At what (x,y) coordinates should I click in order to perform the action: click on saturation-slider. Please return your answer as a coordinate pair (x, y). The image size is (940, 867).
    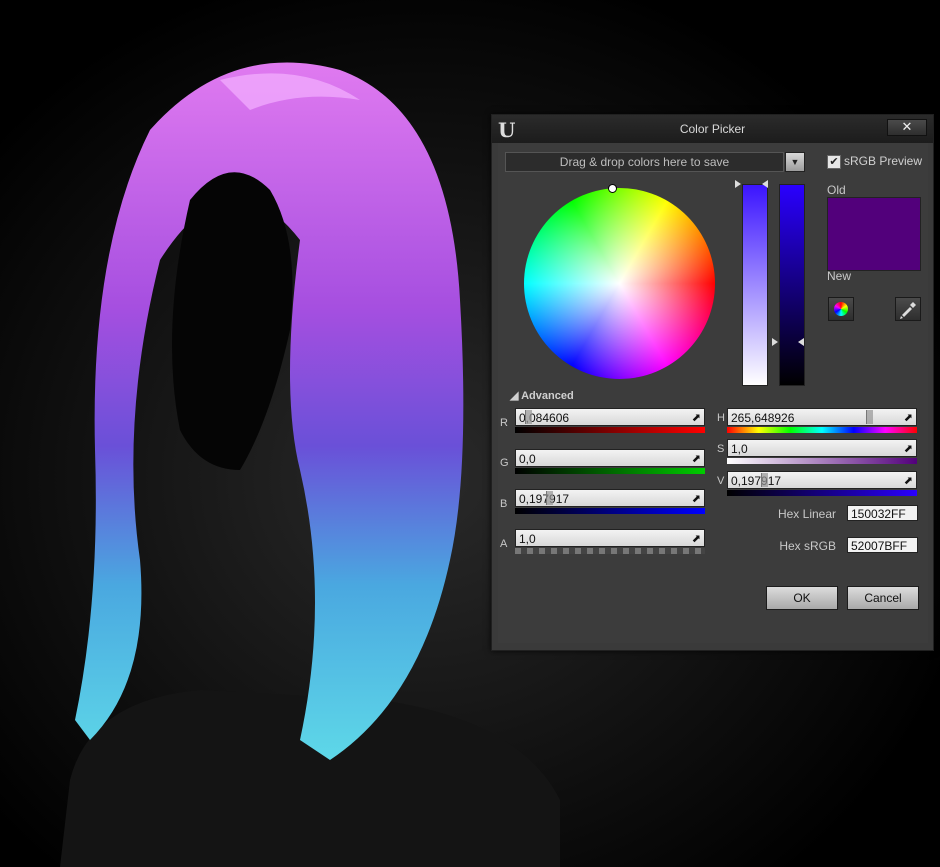
    Looking at the image, I should click on (755, 285).